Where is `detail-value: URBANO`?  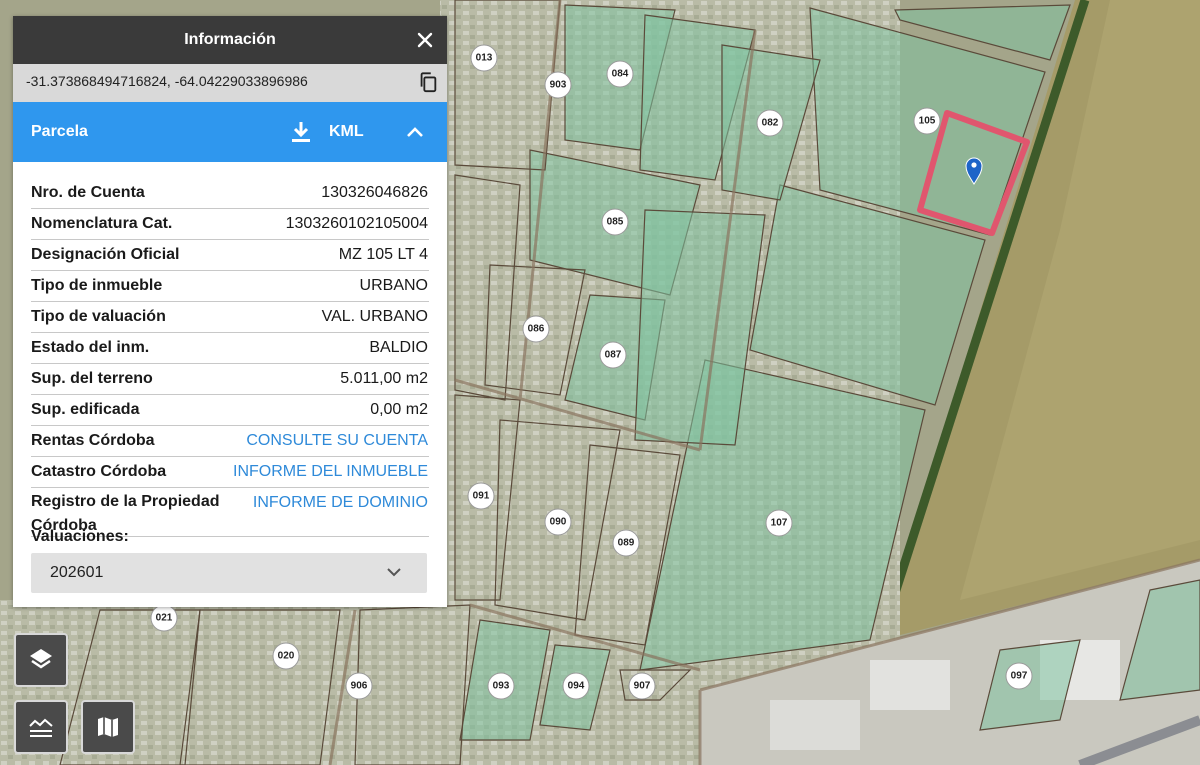
detail-value: URBANO is located at coordinates (393, 285).